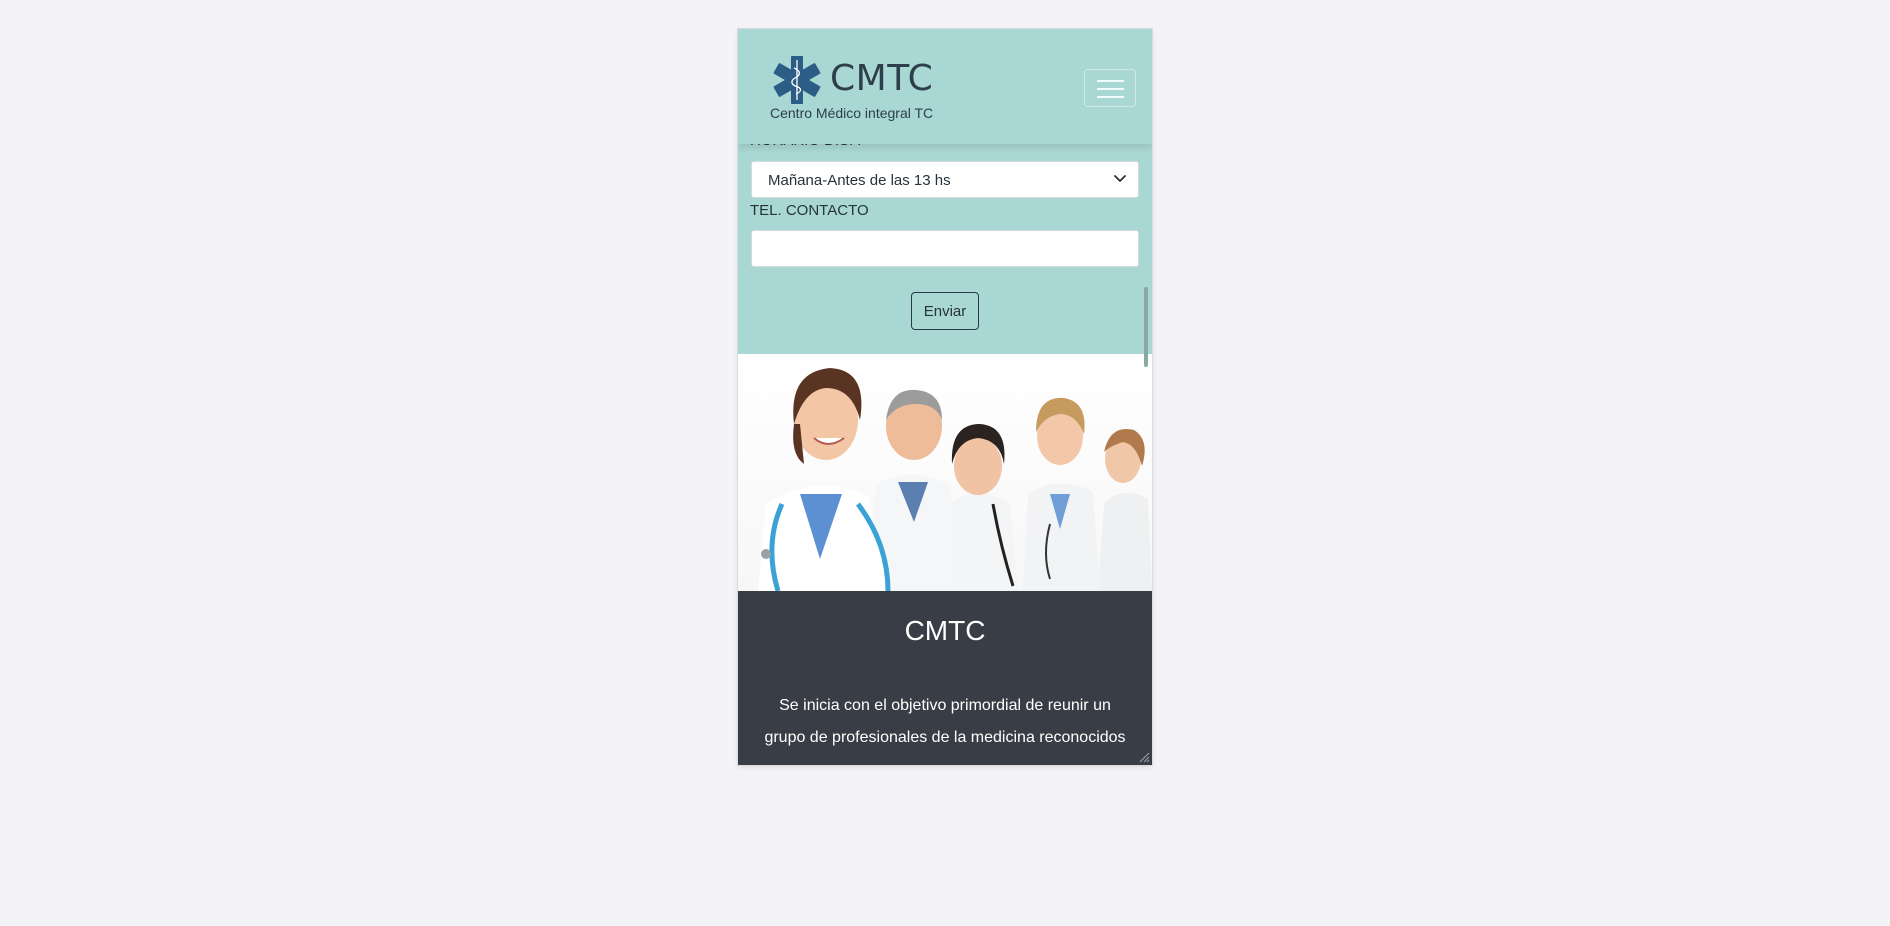  I want to click on schedule-select: Mañana-Antes de las 13 hs, so click(945, 179).